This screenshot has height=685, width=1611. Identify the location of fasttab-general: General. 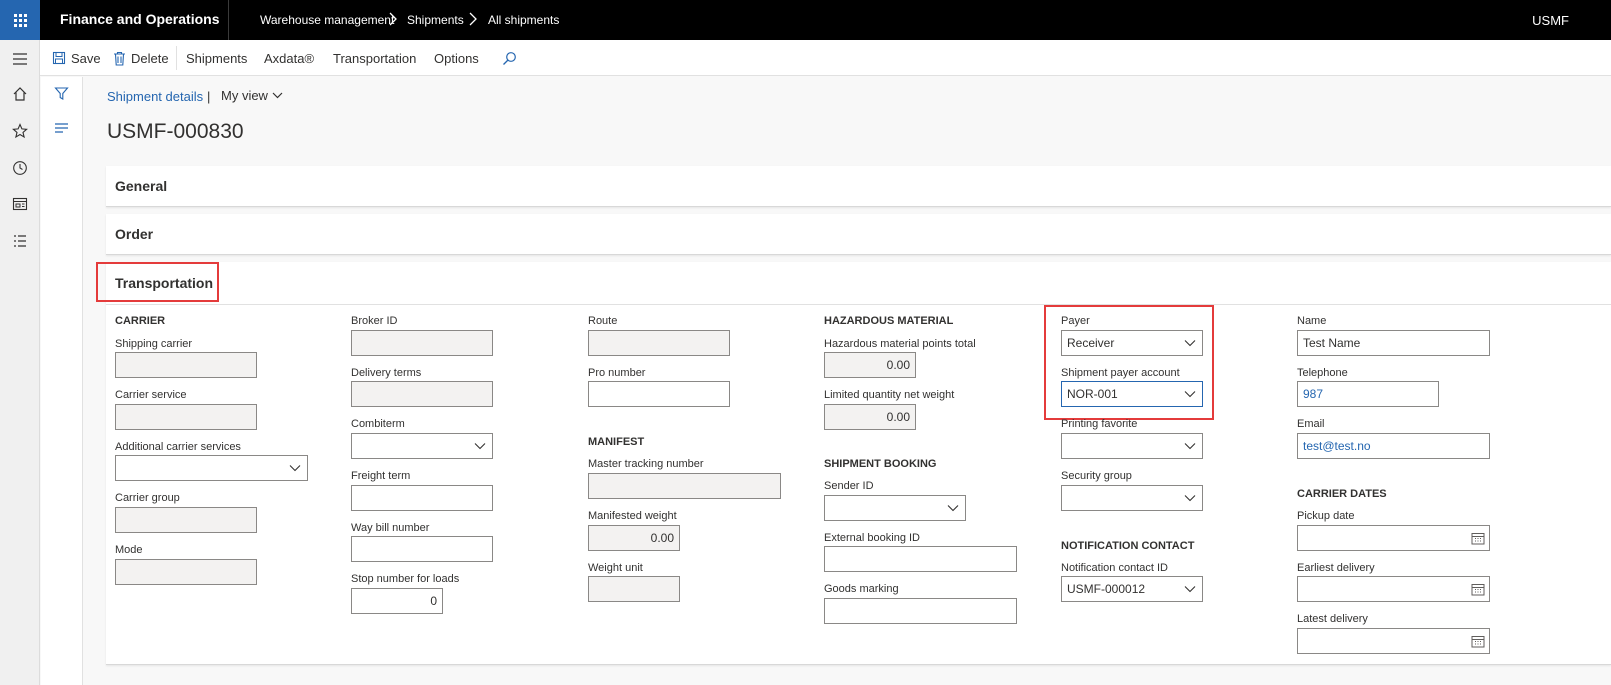
(858, 186).